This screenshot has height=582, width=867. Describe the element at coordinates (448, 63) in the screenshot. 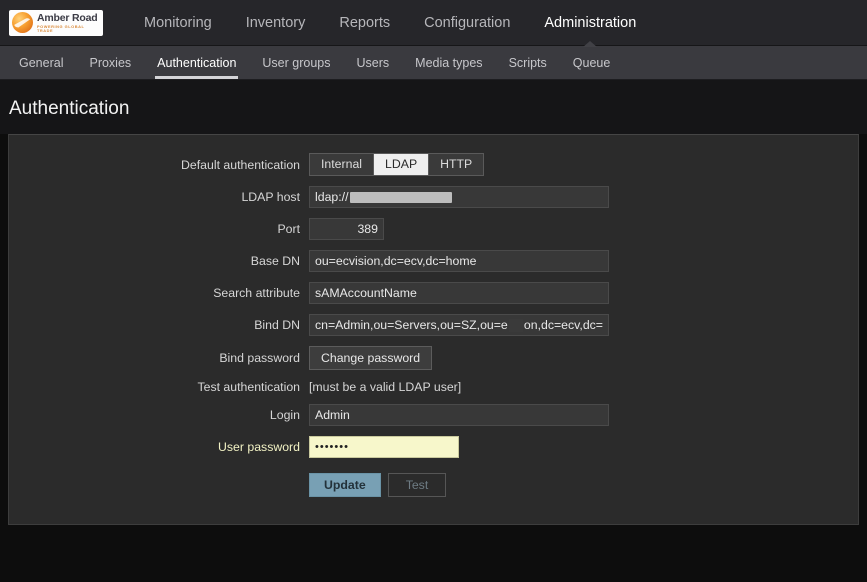

I see `tab-media-types: Media types` at that location.